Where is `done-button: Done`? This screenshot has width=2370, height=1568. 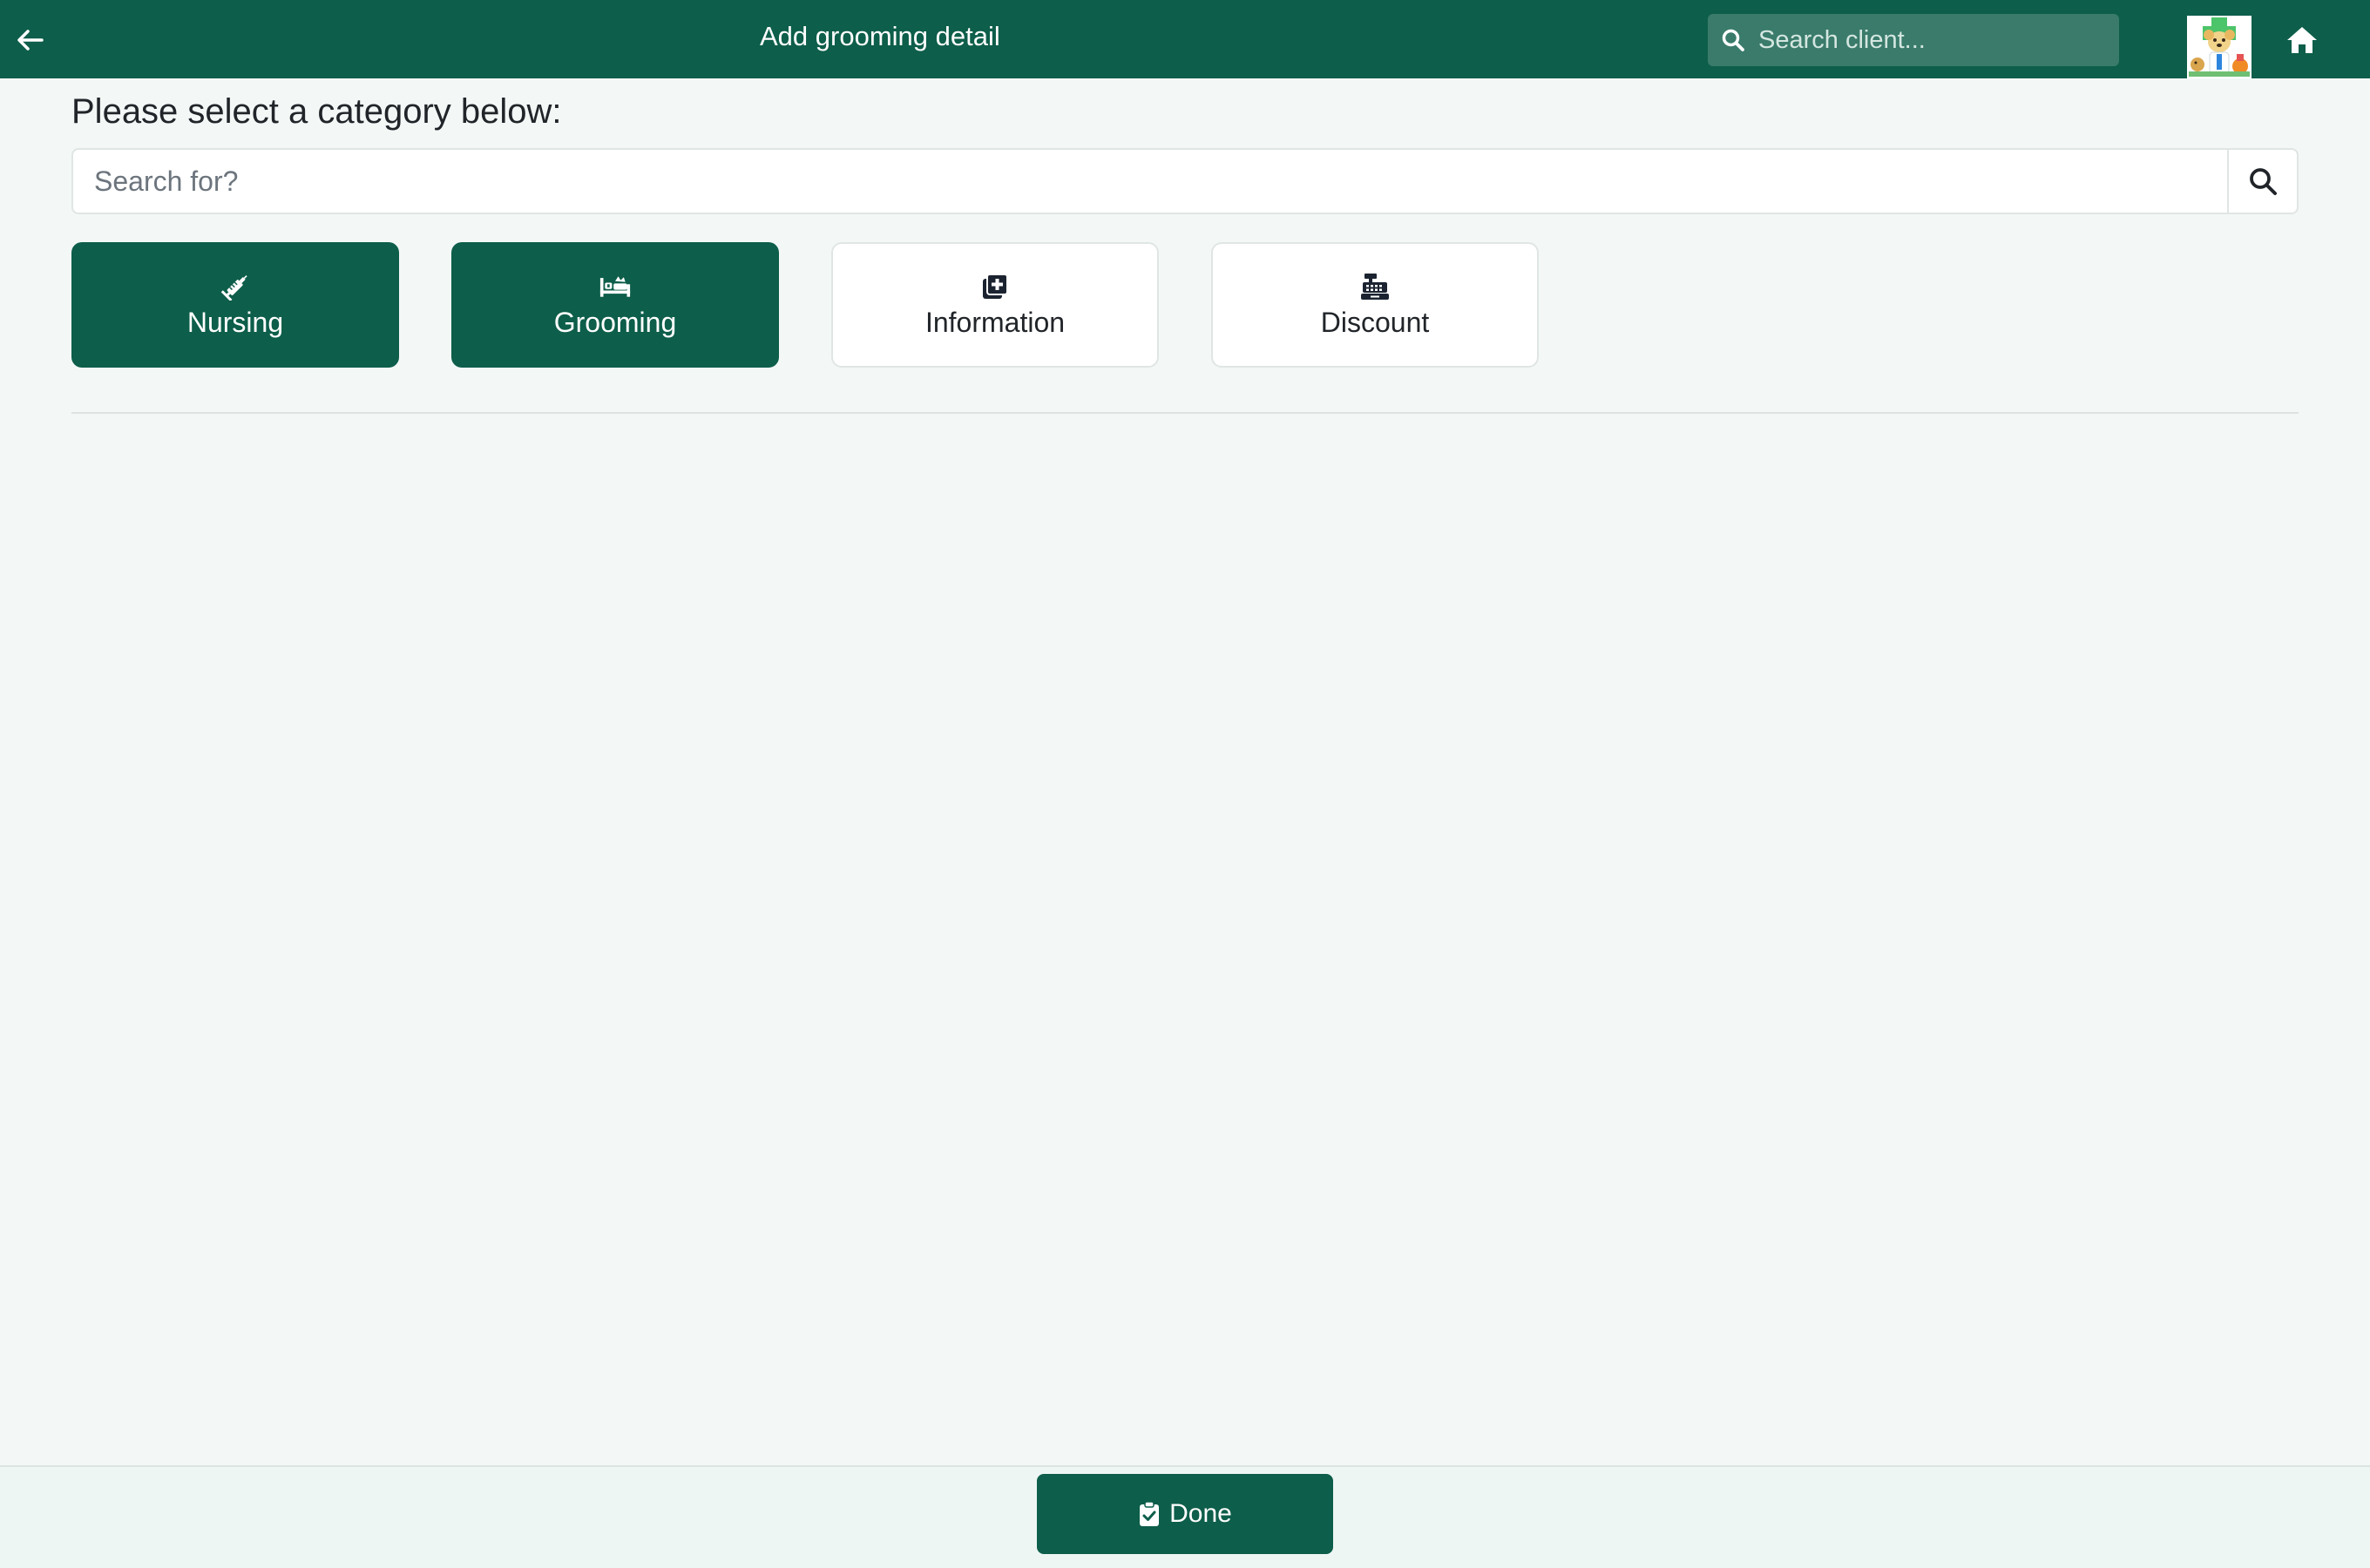
done-button: Done is located at coordinates (1185, 1514).